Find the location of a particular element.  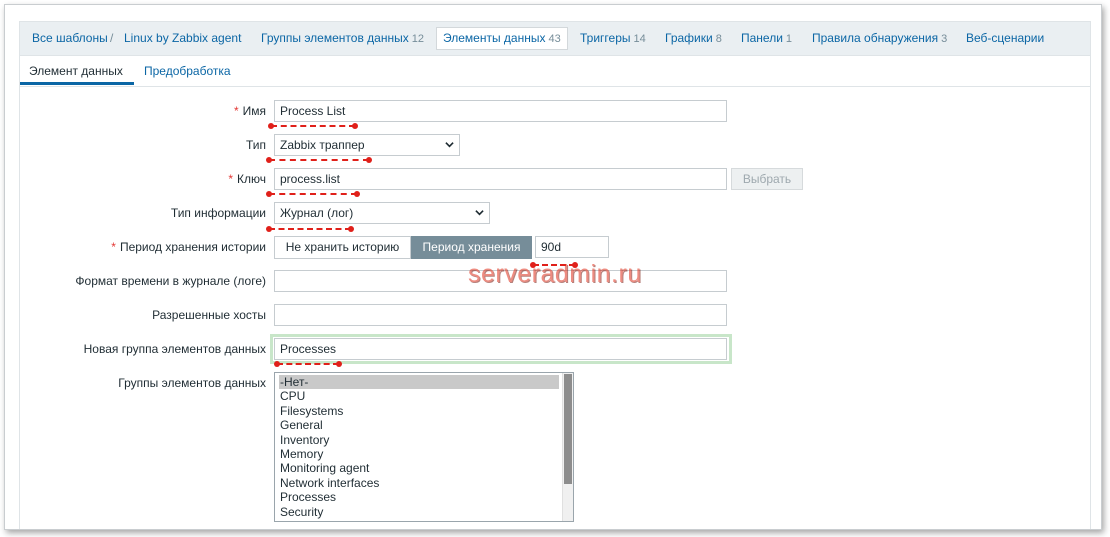

type-label: Тип is located at coordinates (255, 145).